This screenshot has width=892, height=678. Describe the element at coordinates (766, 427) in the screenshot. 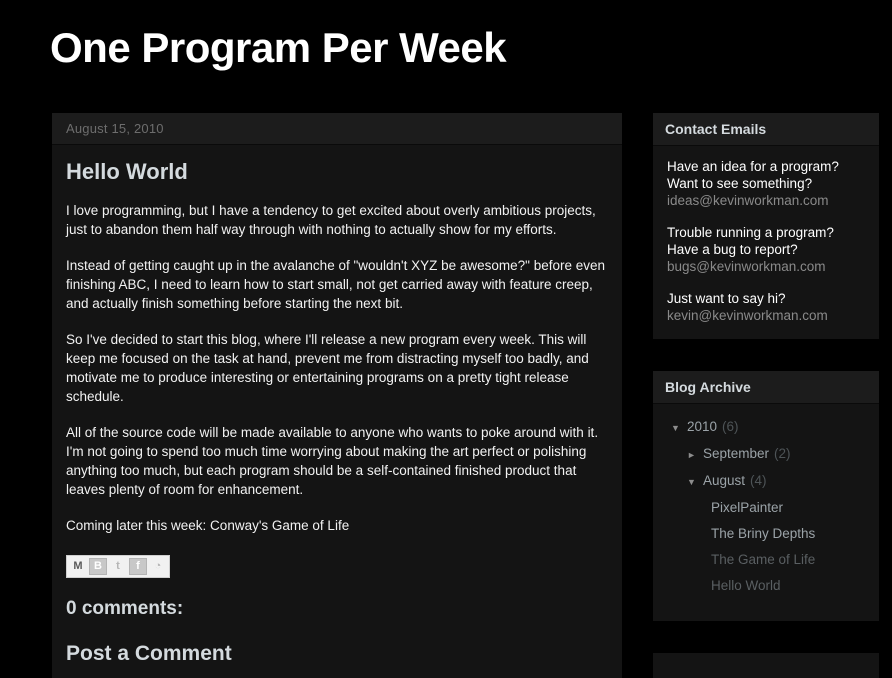

I see `archive-year-row: ▼ 2010 (6)` at that location.